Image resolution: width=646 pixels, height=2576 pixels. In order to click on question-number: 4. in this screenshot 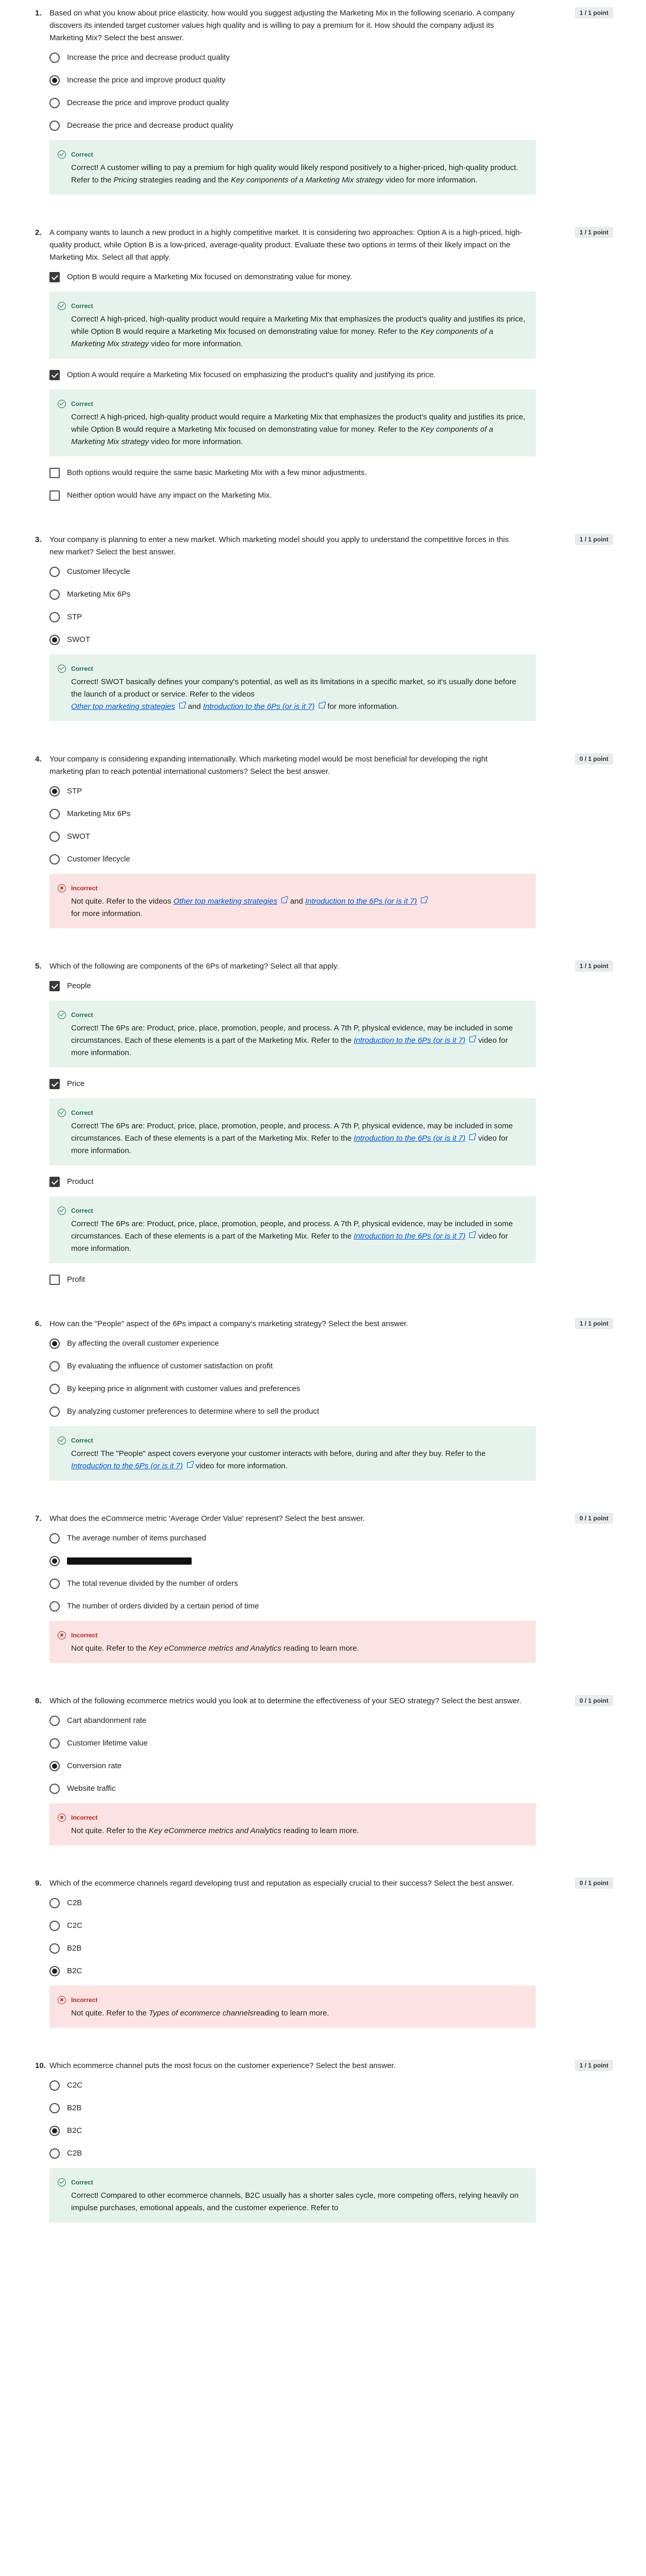, I will do `click(38, 759)`.